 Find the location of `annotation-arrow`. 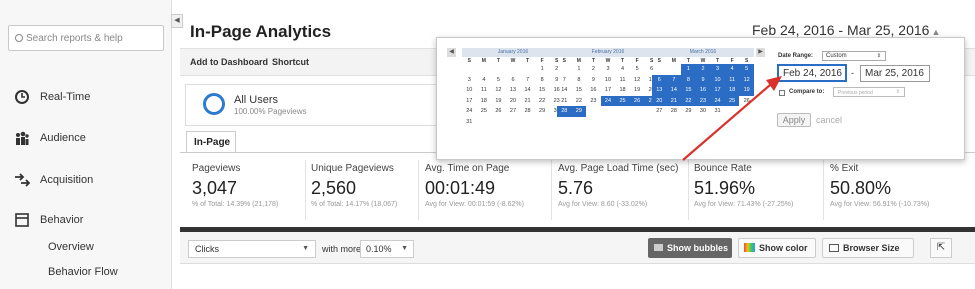

annotation-arrow is located at coordinates (732, 118).